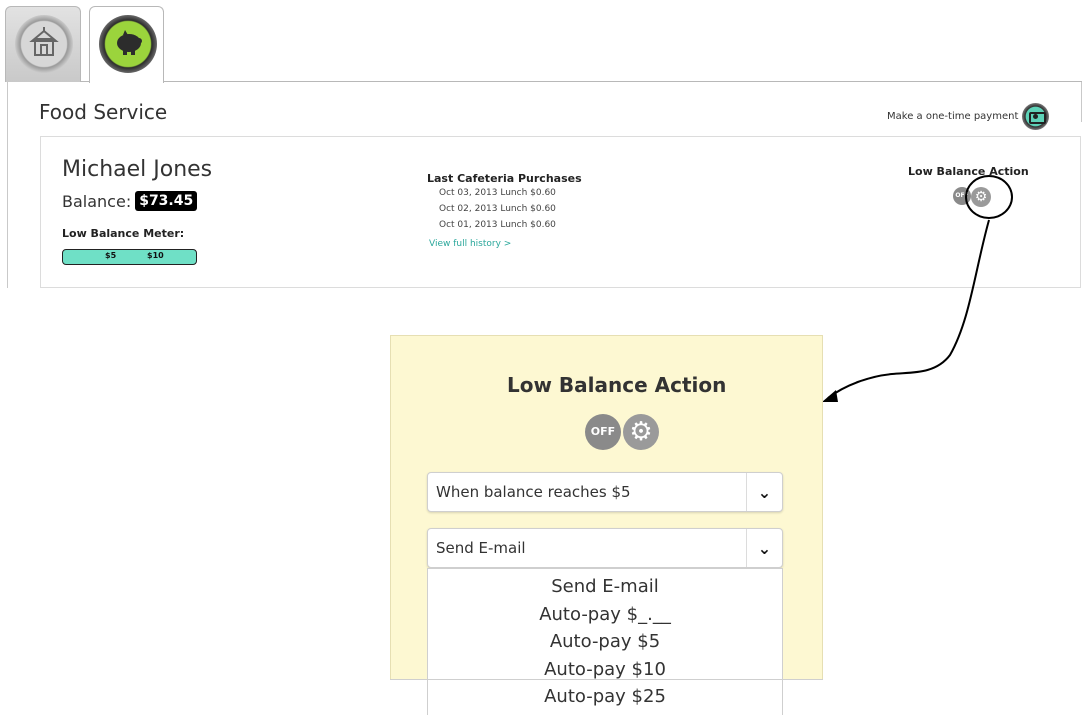  What do you see at coordinates (103, 112) in the screenshot?
I see `page-title: Food Service` at bounding box center [103, 112].